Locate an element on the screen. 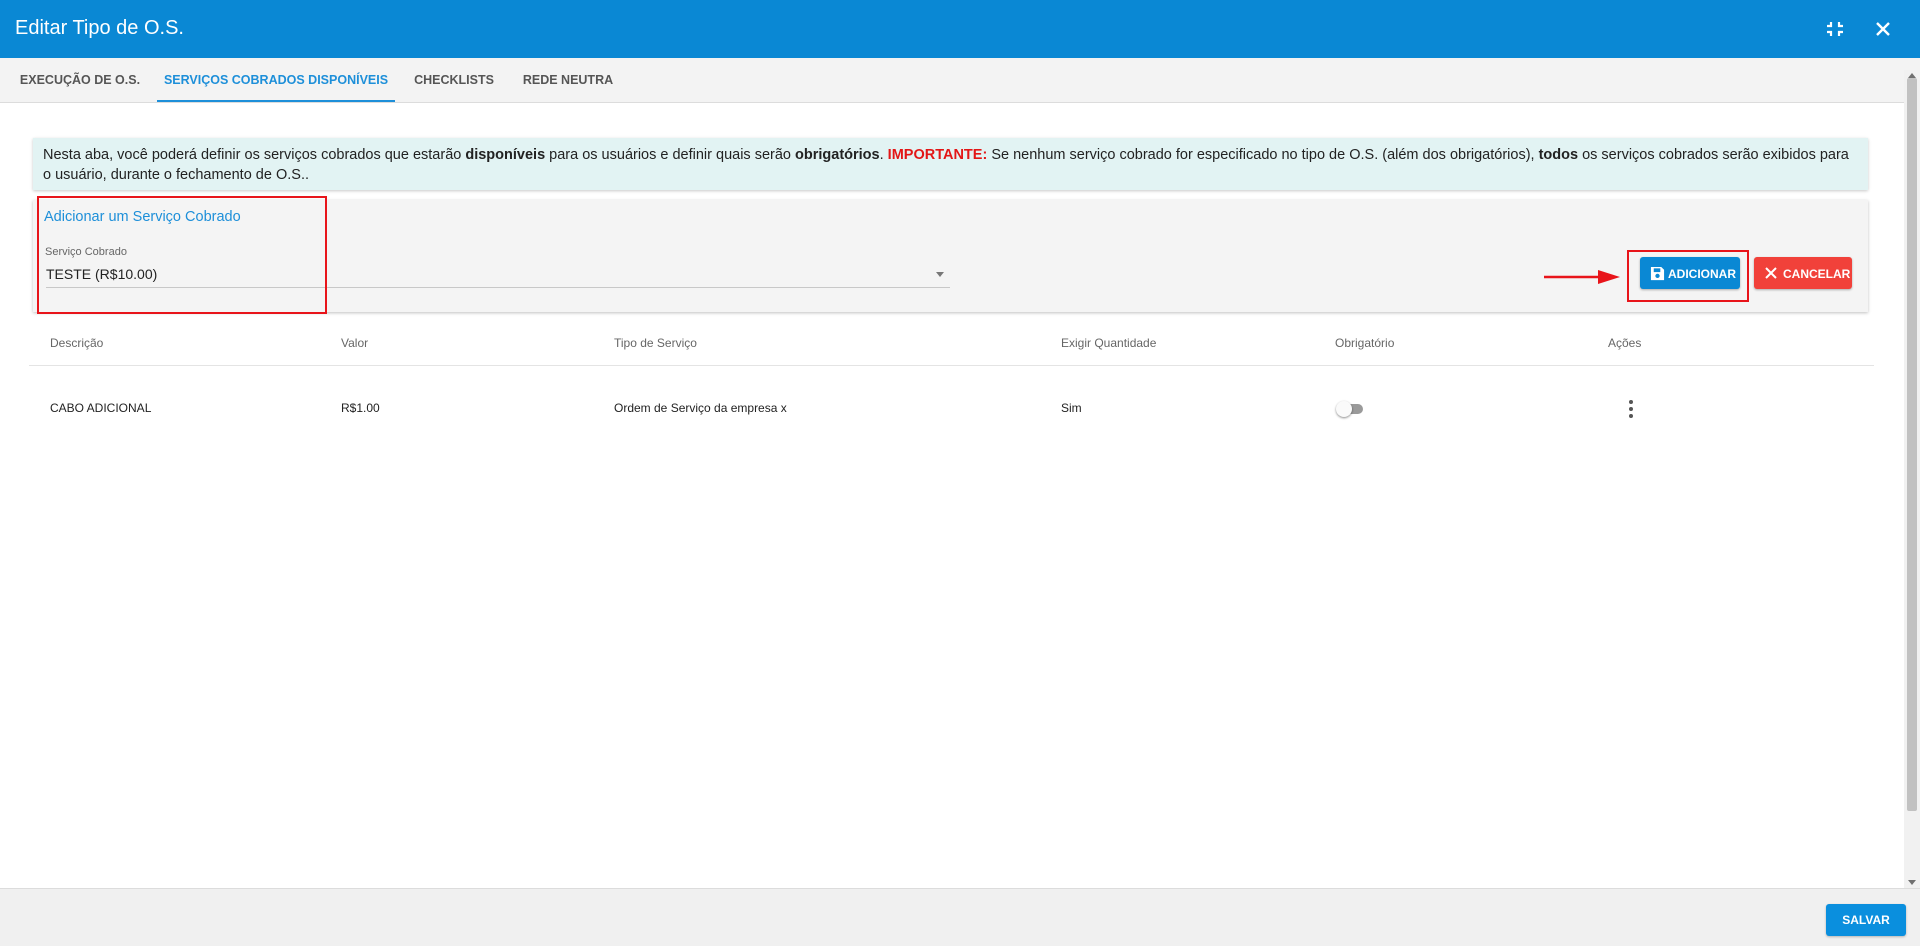 This screenshot has height=946, width=1920. tab-servicos-cobrados-label: SERVIÇOS COBRADOS DISPONÍVEIS is located at coordinates (276, 80).